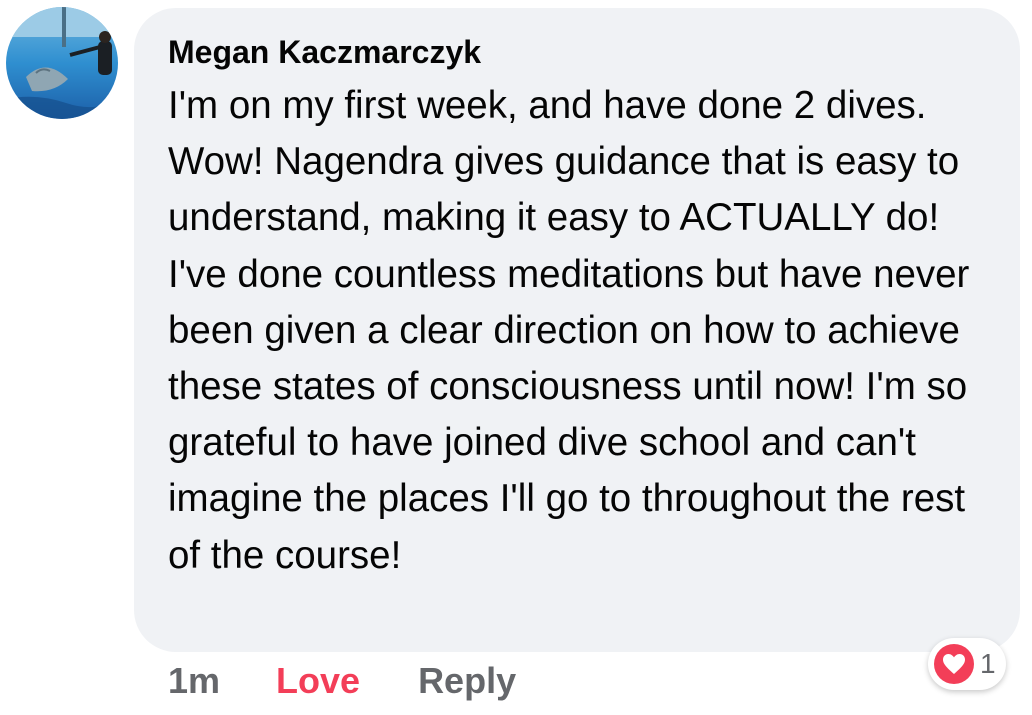  Describe the element at coordinates (954, 664) in the screenshot. I see `heart-icon` at that location.